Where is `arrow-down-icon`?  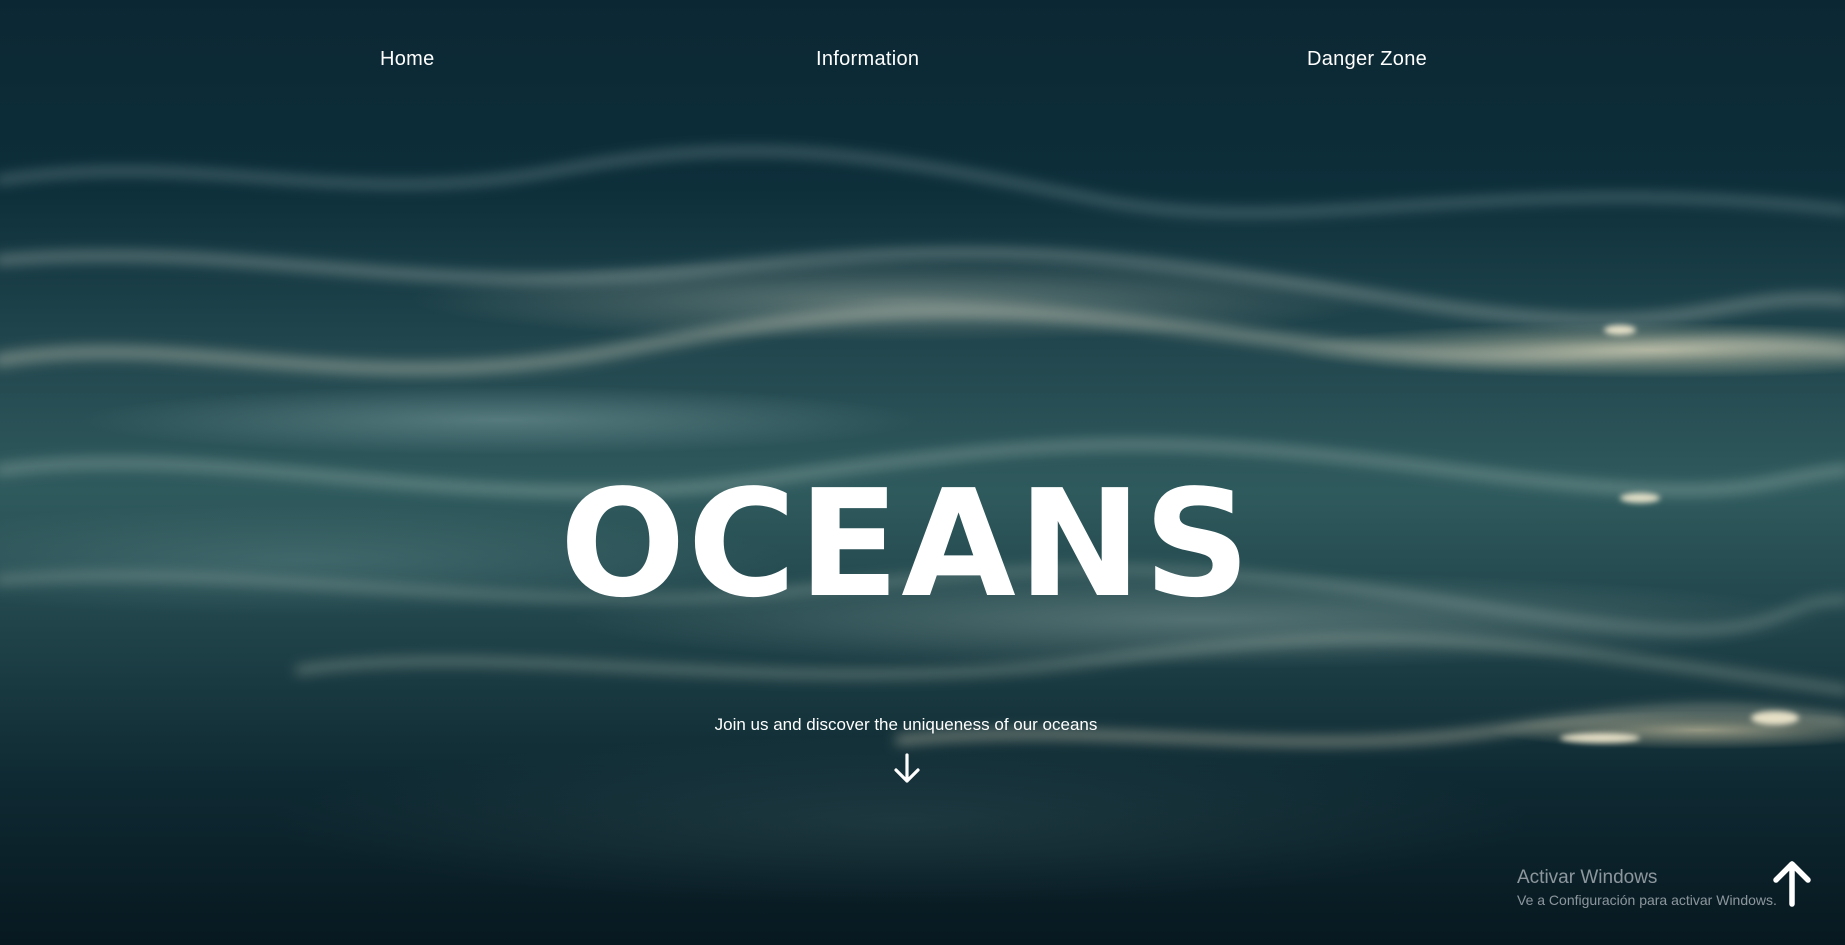 arrow-down-icon is located at coordinates (907, 768).